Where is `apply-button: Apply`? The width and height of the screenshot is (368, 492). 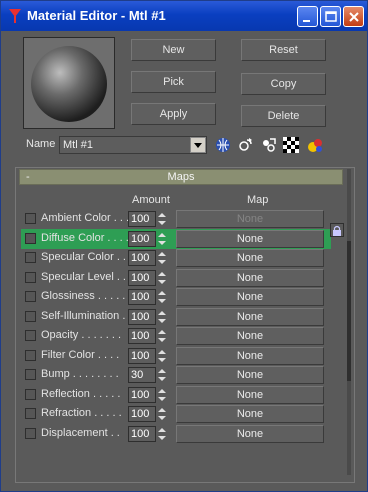 apply-button: Apply is located at coordinates (173, 114).